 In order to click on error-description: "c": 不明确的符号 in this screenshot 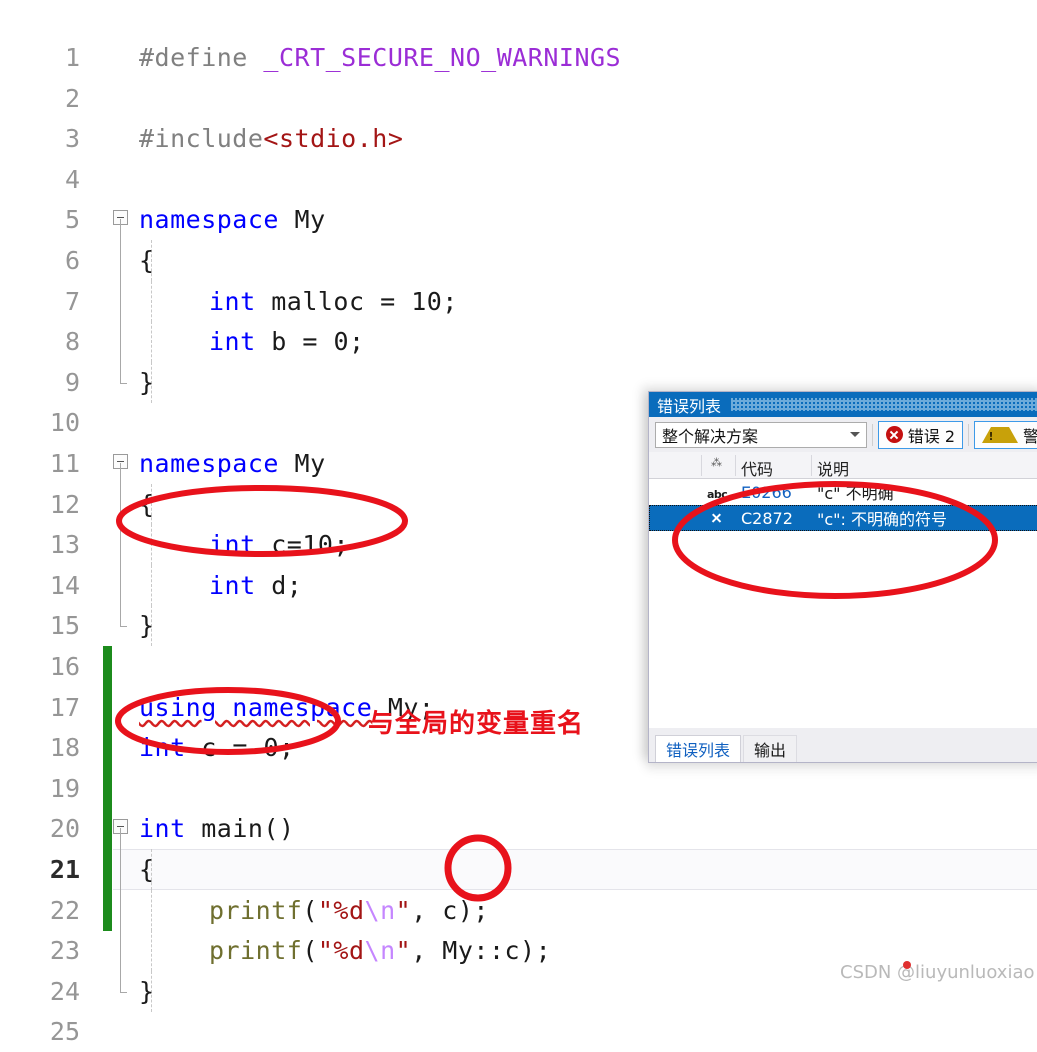, I will do `click(882, 519)`.